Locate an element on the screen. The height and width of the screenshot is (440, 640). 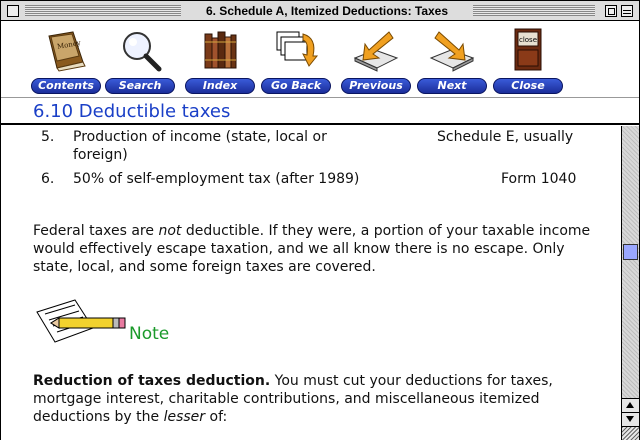
scroll-up-arrow is located at coordinates (630, 405).